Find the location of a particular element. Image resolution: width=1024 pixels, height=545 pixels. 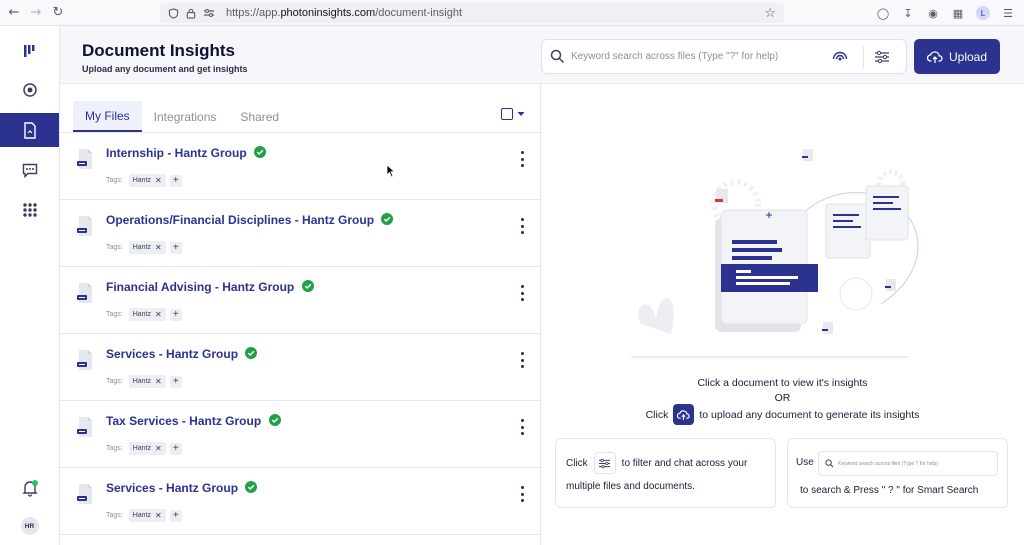

permissions-icon is located at coordinates (209, 13).